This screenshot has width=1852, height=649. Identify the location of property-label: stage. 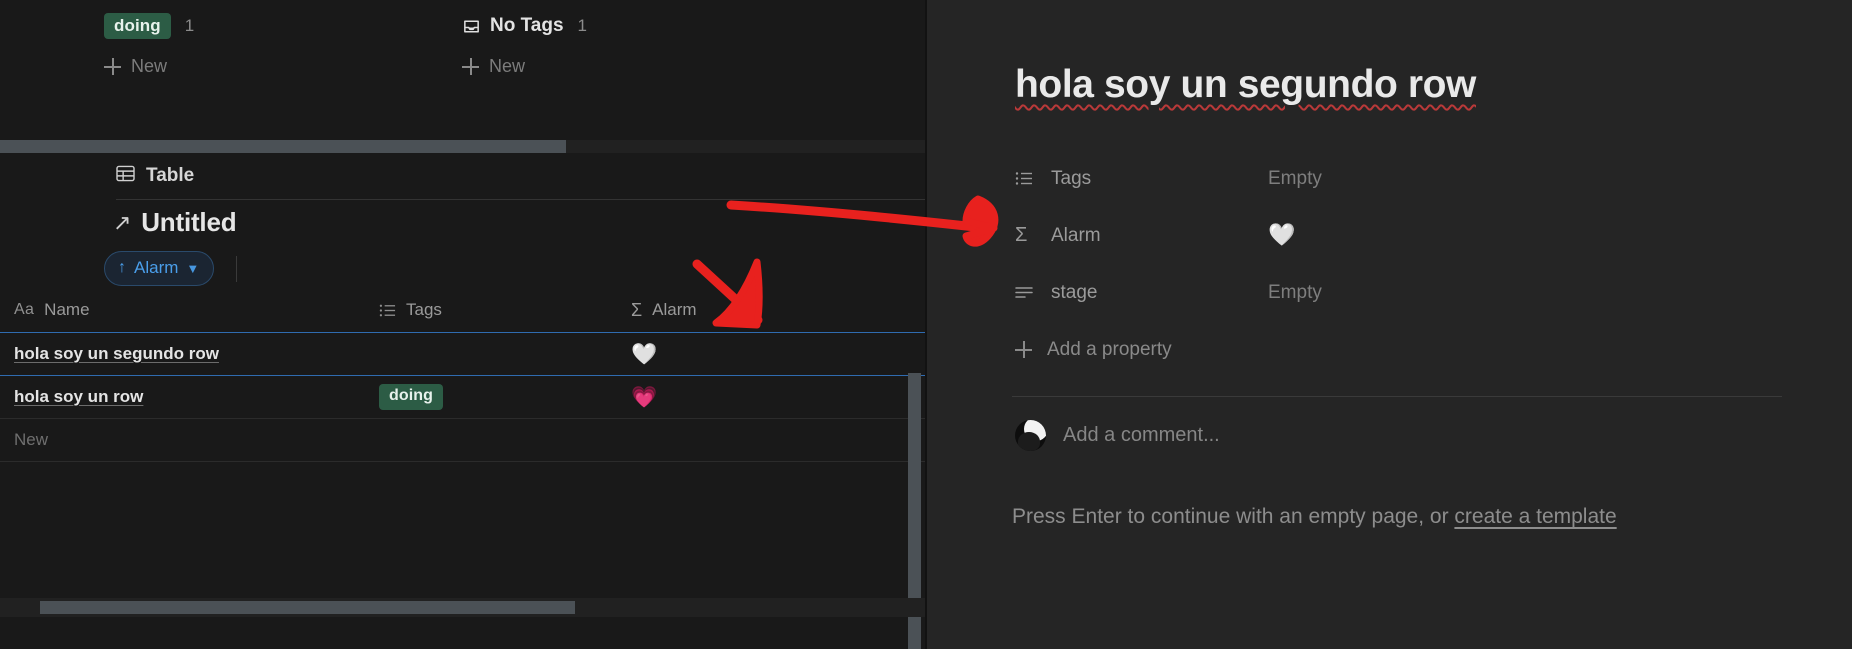
(1141, 293).